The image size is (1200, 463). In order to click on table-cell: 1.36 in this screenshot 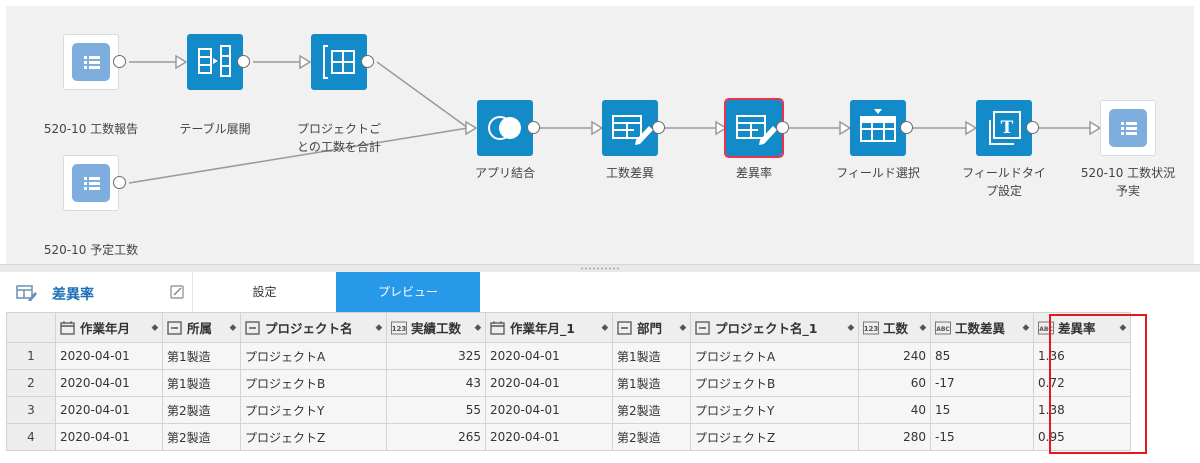, I will do `click(1082, 356)`.